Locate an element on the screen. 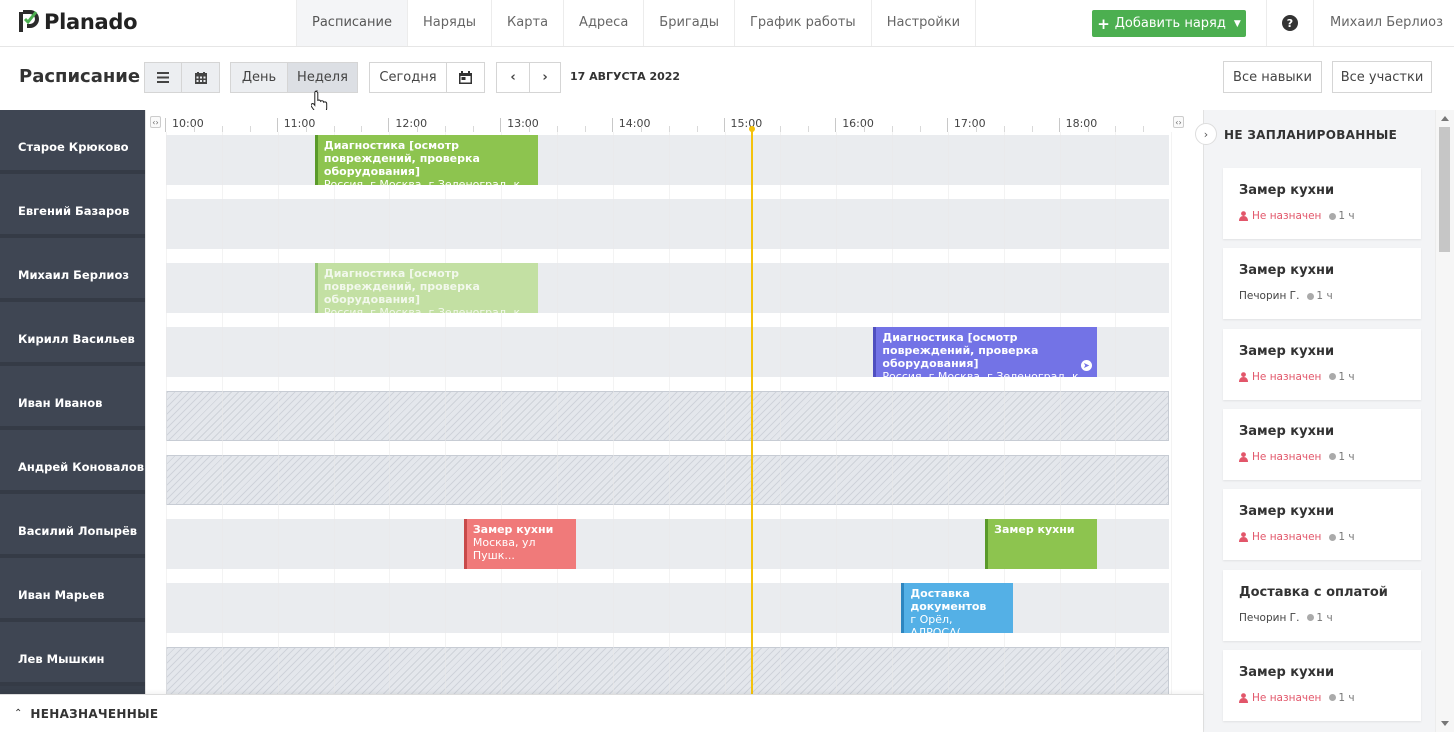 This screenshot has height=732, width=1454. resource-row: Старое Крюково is located at coordinates (72, 142).